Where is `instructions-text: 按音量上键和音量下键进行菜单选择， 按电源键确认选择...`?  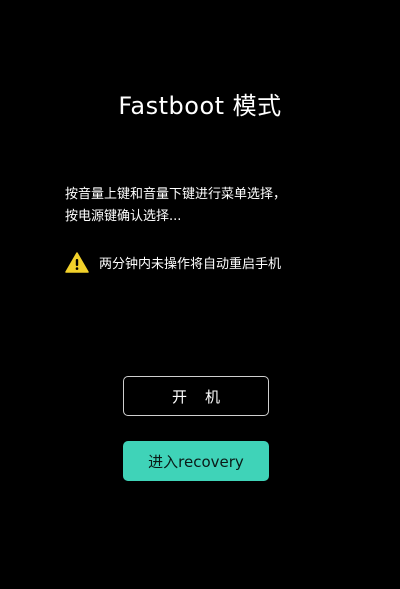
instructions-text: 按音量上键和音量下键进行菜单选择， 按电源键确认选择... is located at coordinates (215, 206).